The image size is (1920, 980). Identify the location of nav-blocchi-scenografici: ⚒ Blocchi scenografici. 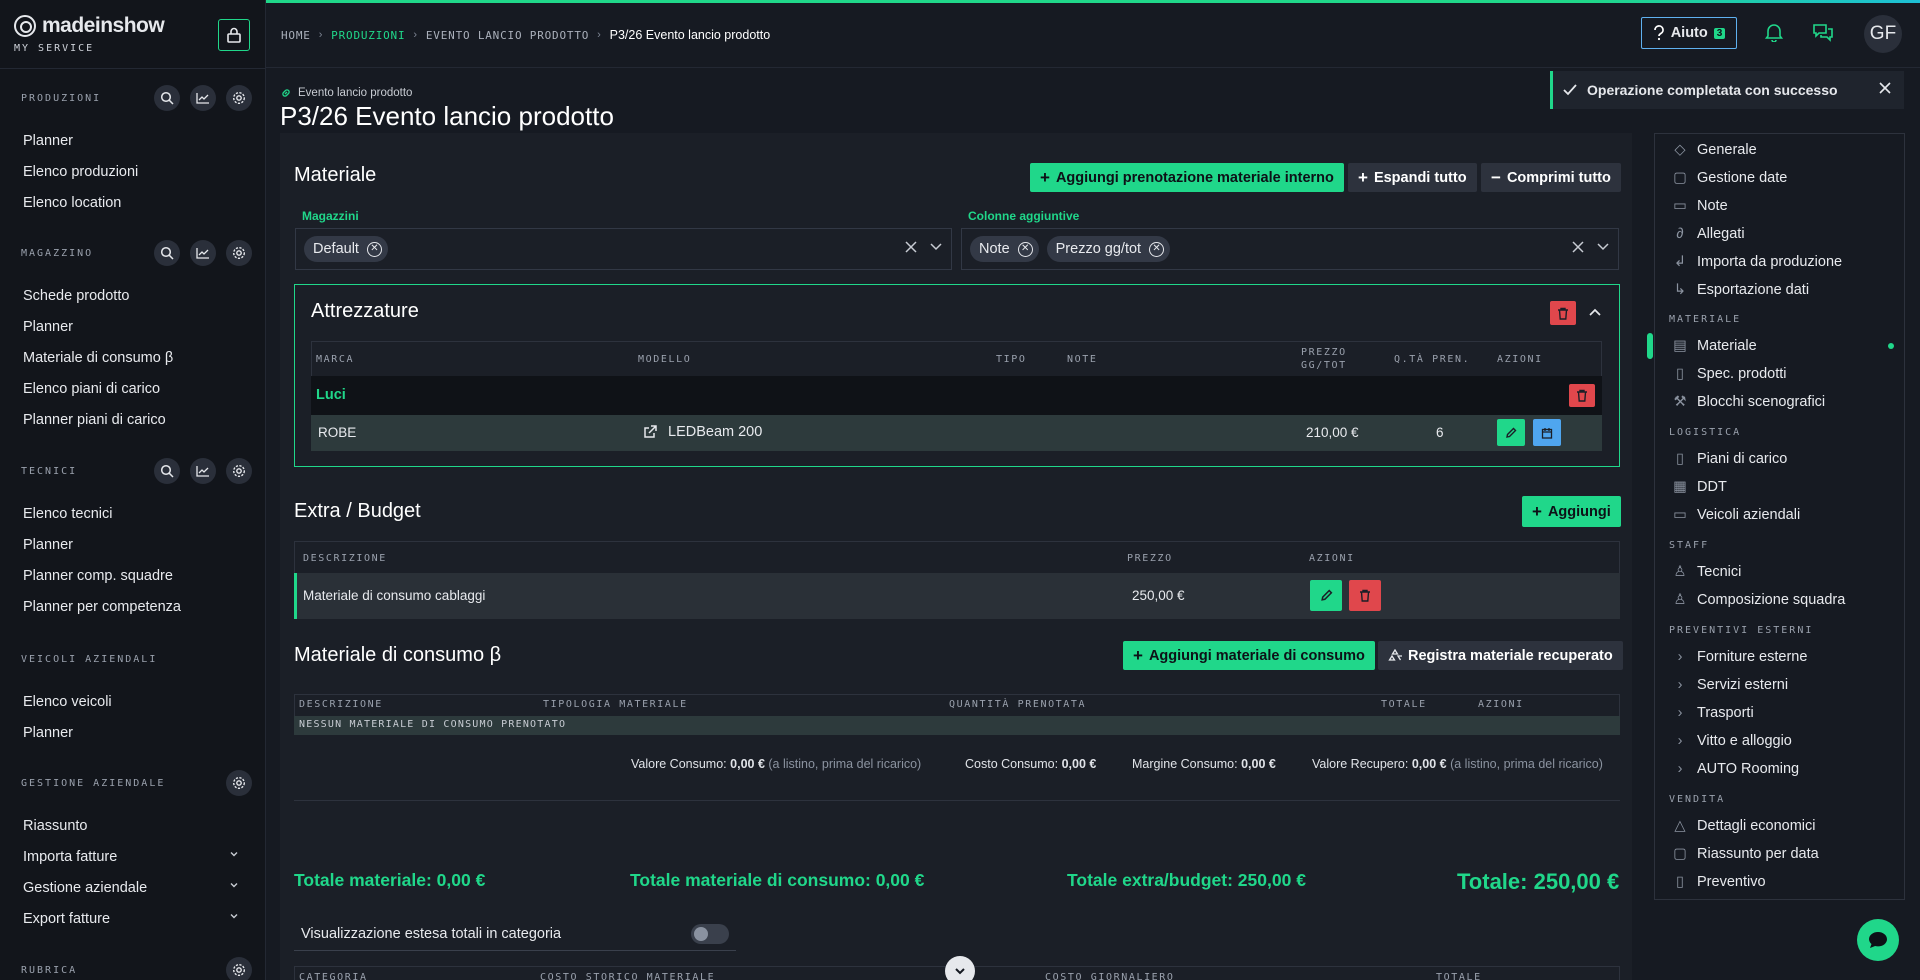
(1780, 402).